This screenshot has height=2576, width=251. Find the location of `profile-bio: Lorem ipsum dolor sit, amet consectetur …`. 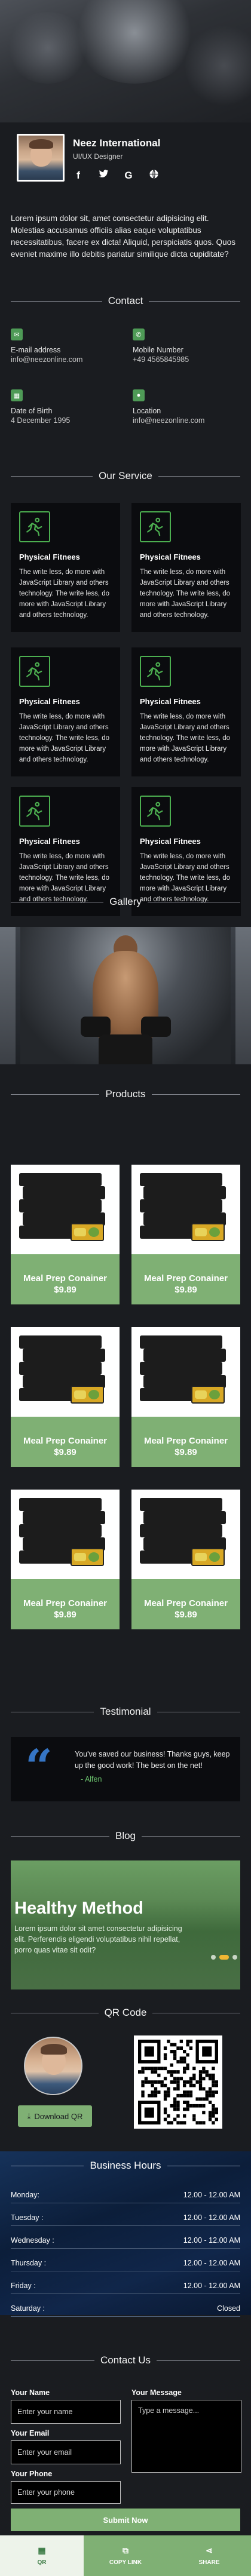

profile-bio: Lorem ipsum dolor sit, amet consectetur … is located at coordinates (123, 236).